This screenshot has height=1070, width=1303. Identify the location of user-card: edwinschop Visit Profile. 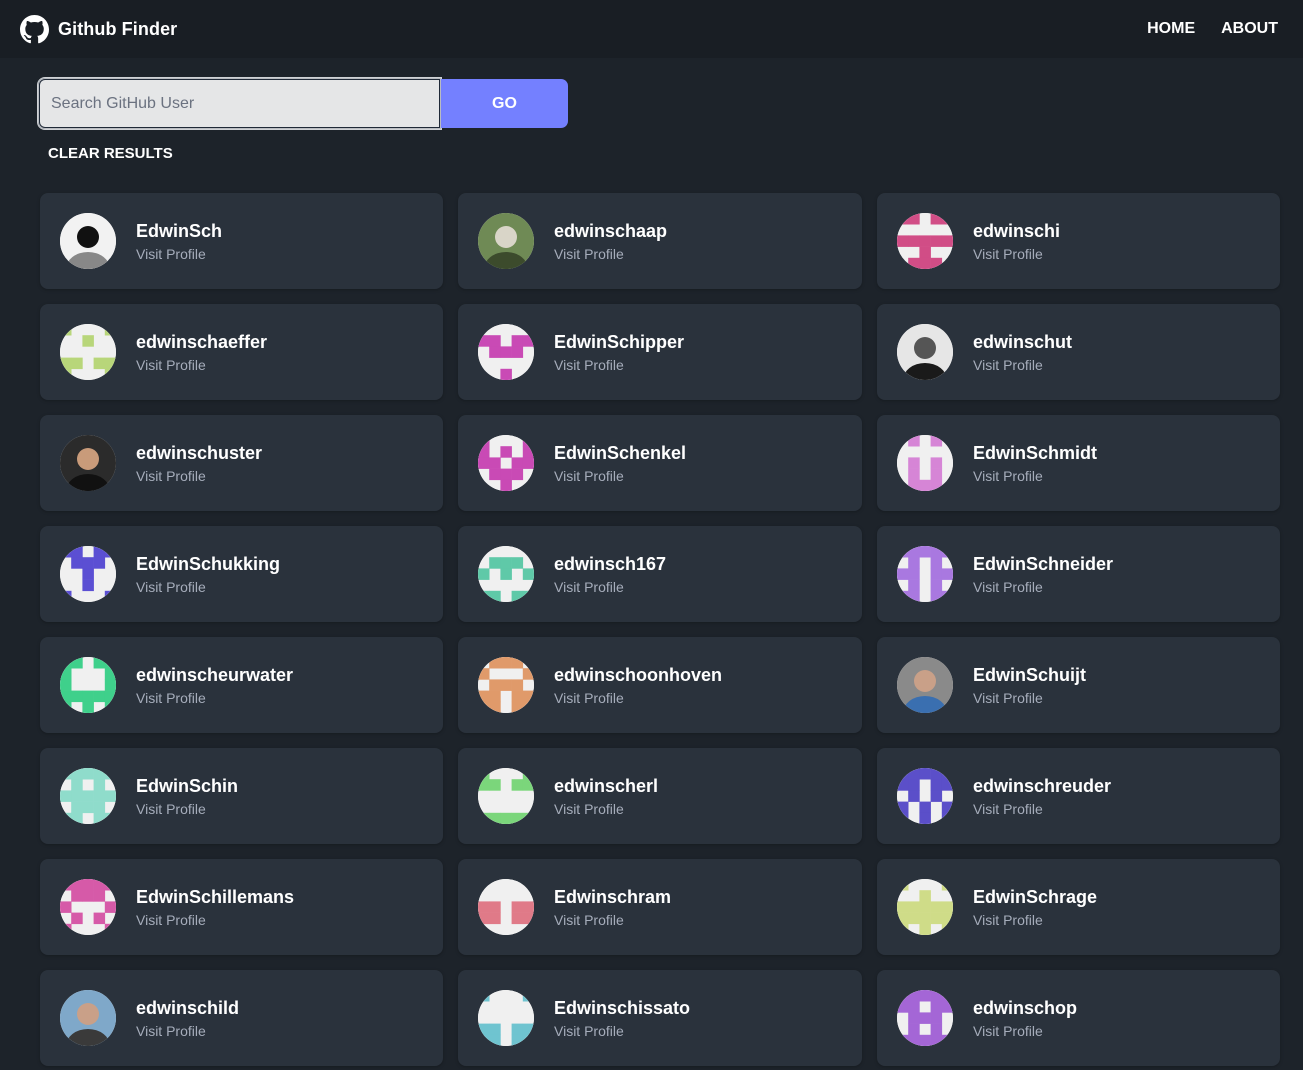
(1078, 1018).